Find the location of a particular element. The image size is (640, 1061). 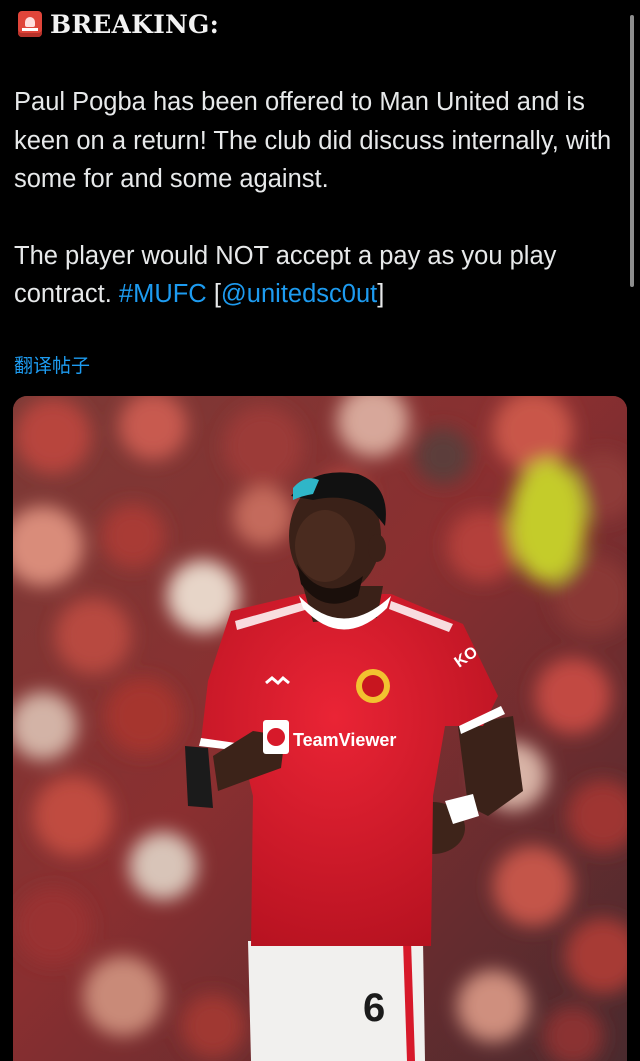

bracket-open: [ is located at coordinates (213, 294).